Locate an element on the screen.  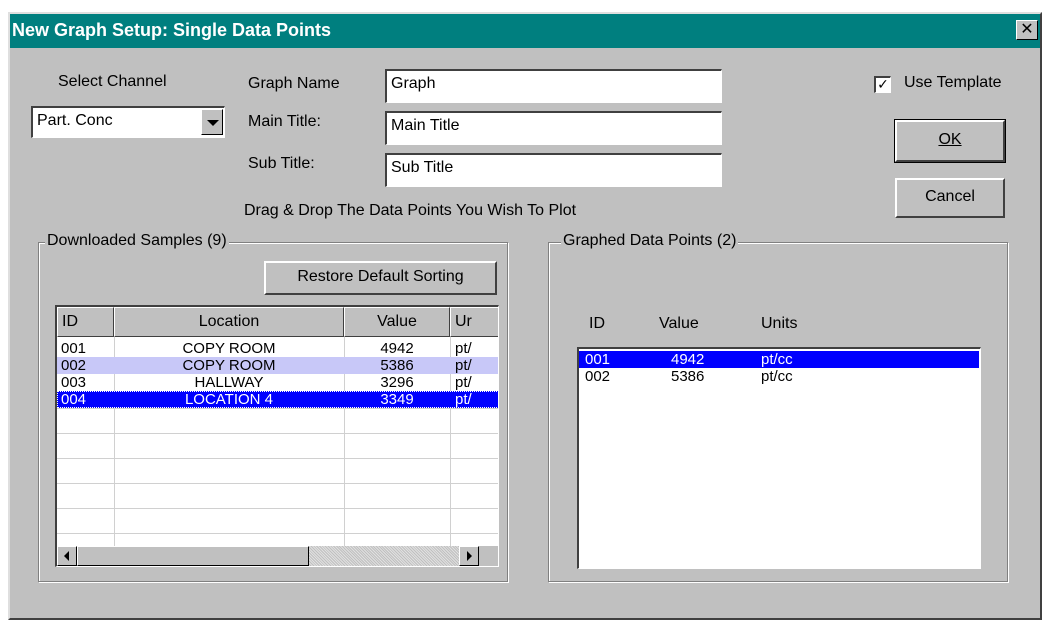
horizontal-scrollbar is located at coordinates (277, 556).